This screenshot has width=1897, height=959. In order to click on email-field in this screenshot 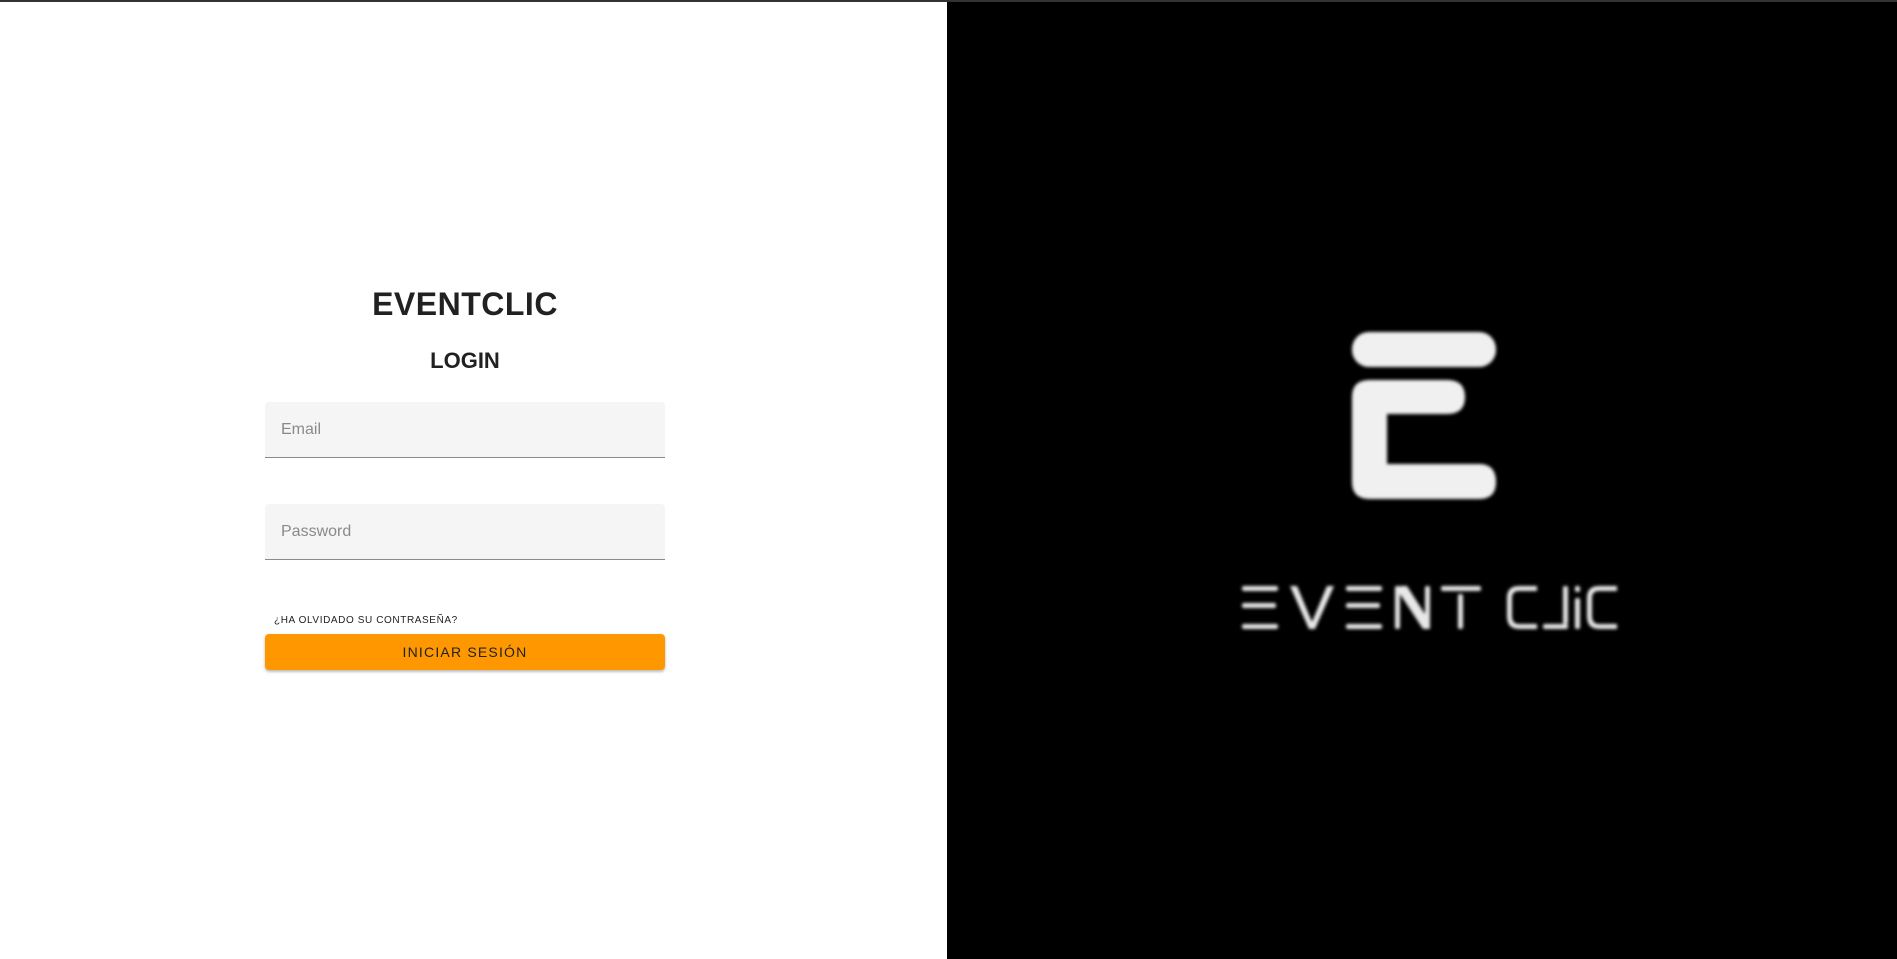, I will do `click(465, 430)`.